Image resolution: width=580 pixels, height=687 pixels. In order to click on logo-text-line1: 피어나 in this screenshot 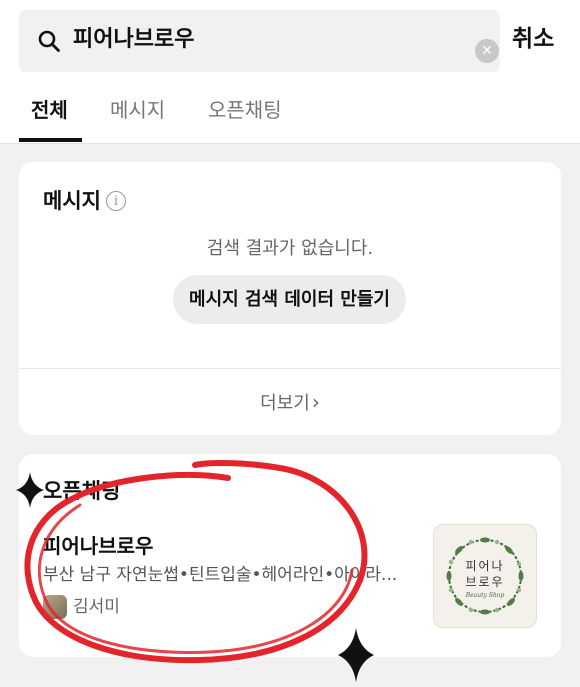, I will do `click(485, 566)`.